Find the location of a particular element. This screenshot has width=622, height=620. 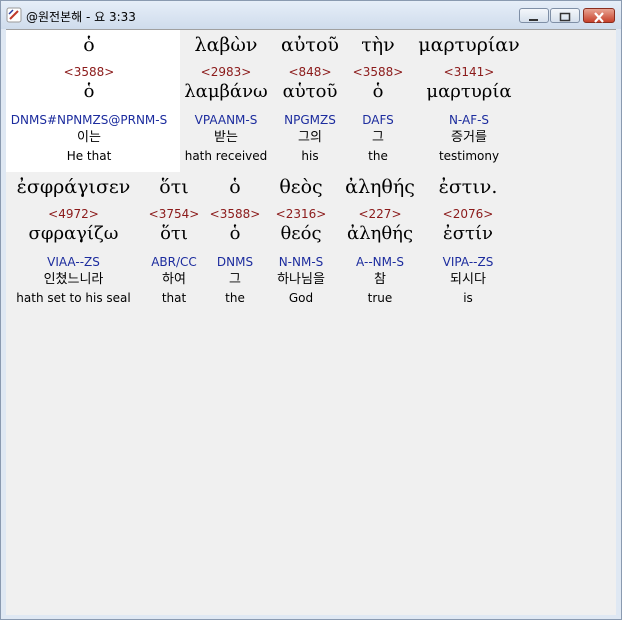

strong-number: <2316> is located at coordinates (301, 214).